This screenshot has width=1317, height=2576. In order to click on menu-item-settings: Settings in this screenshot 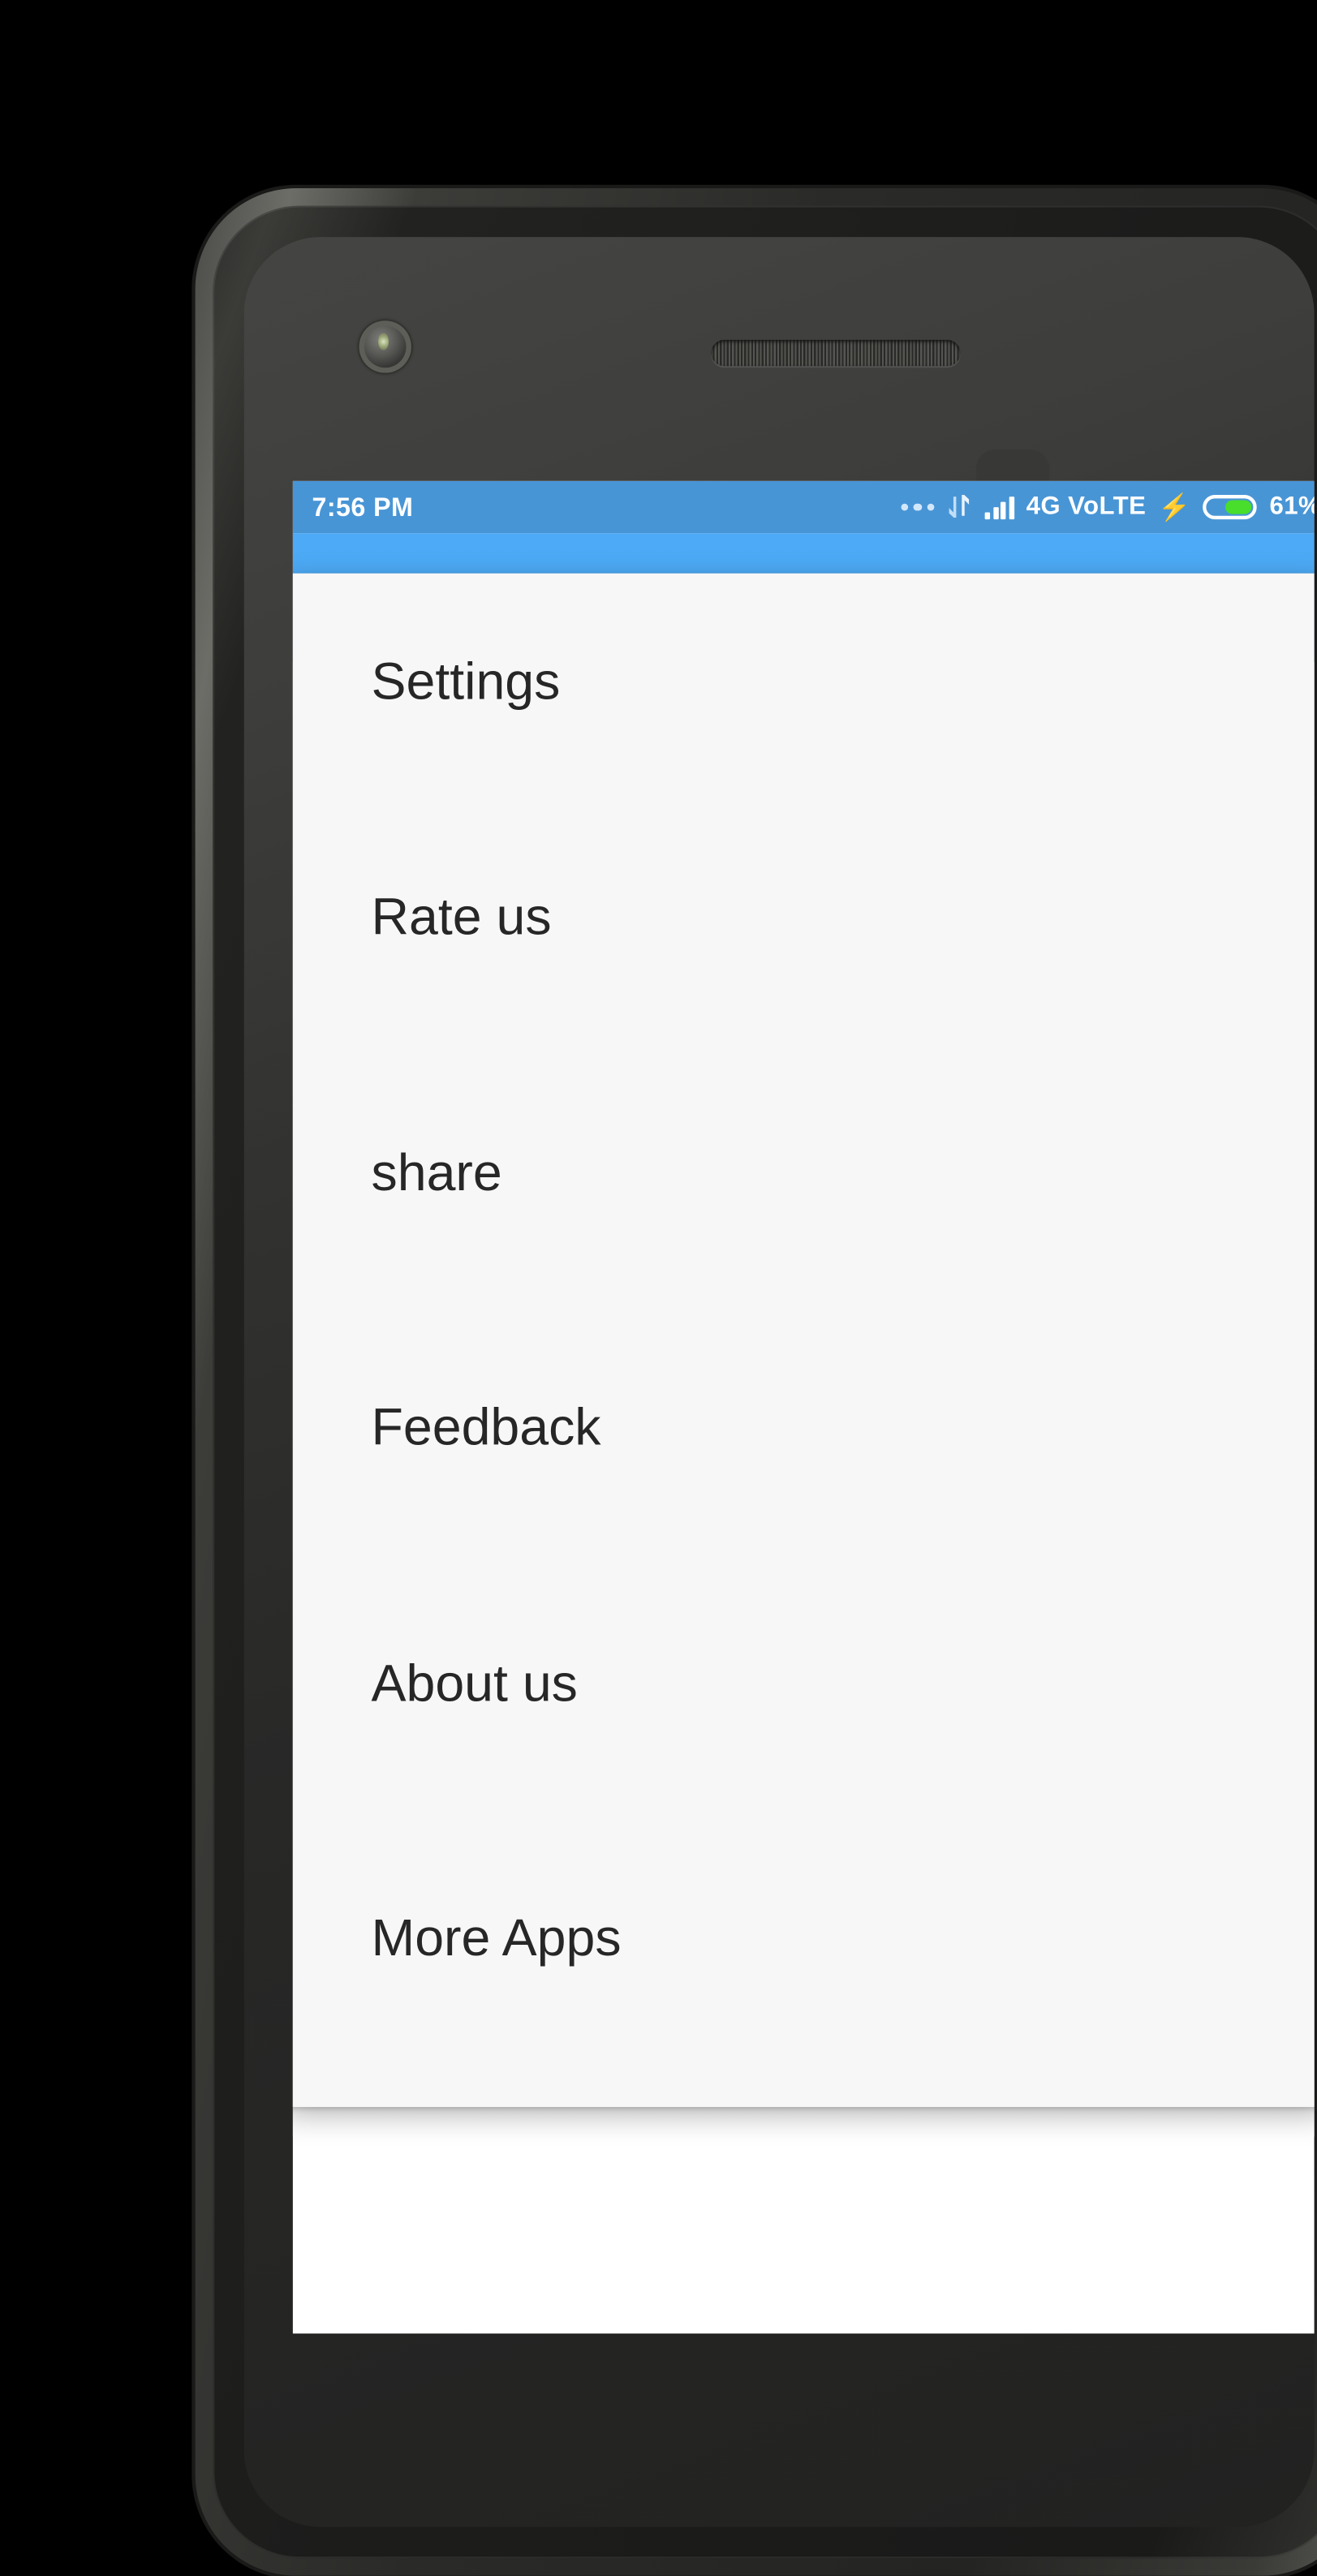, I will do `click(804, 683)`.